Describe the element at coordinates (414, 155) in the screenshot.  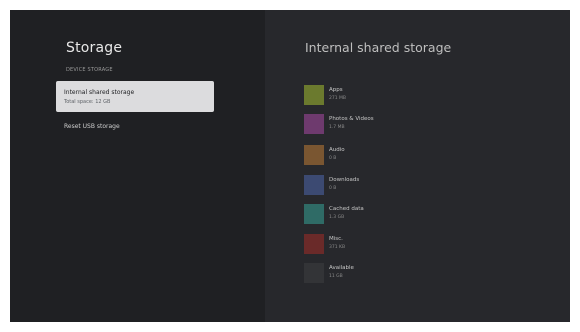
I see `storage-category-audio: Audio 0 B` at that location.